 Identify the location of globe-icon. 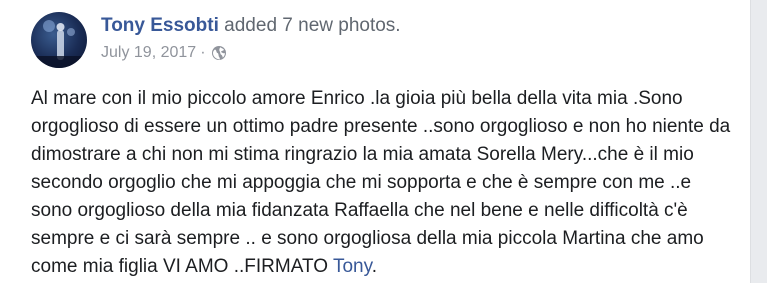
(219, 53).